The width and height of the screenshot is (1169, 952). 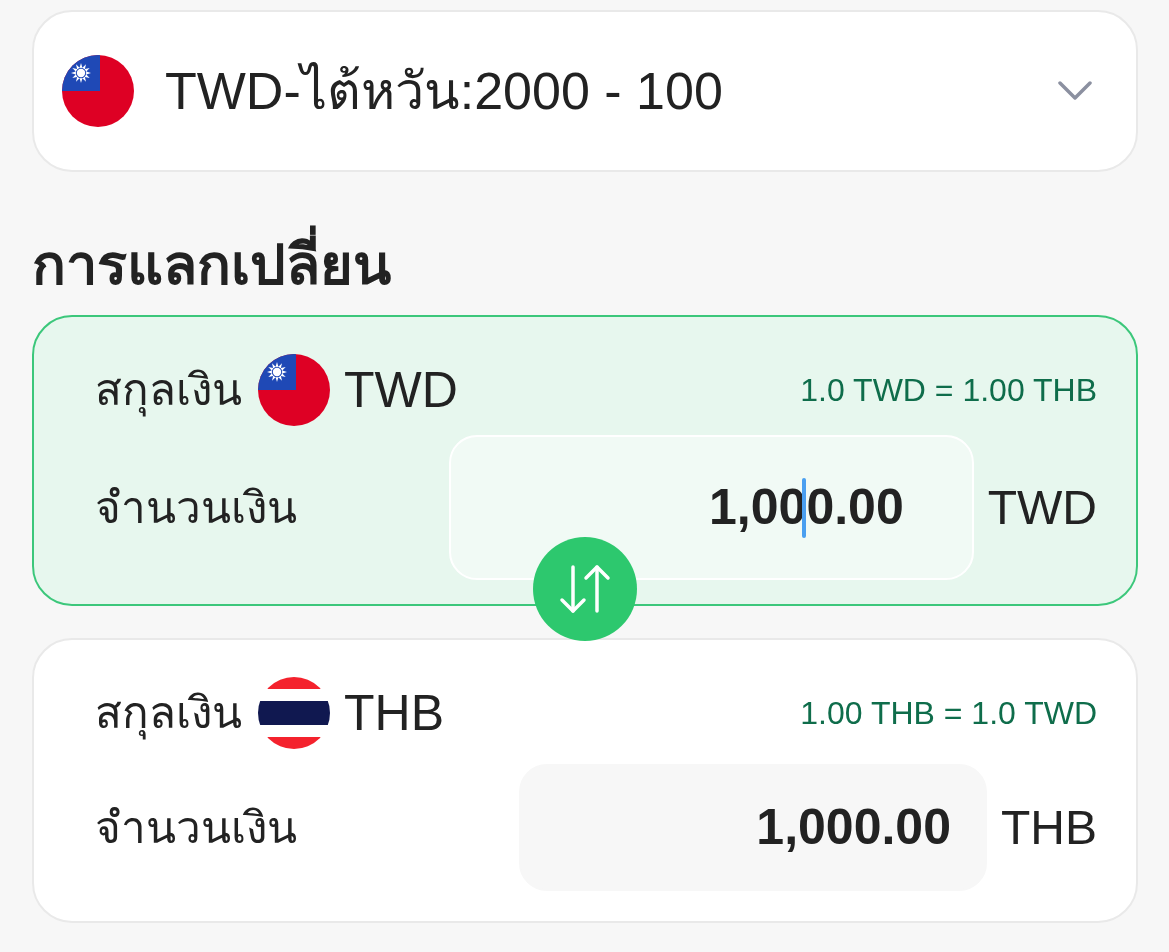 What do you see at coordinates (948, 390) in the screenshot?
I see `exchange-rate: 1.0 TWD = 1.00 THB` at bounding box center [948, 390].